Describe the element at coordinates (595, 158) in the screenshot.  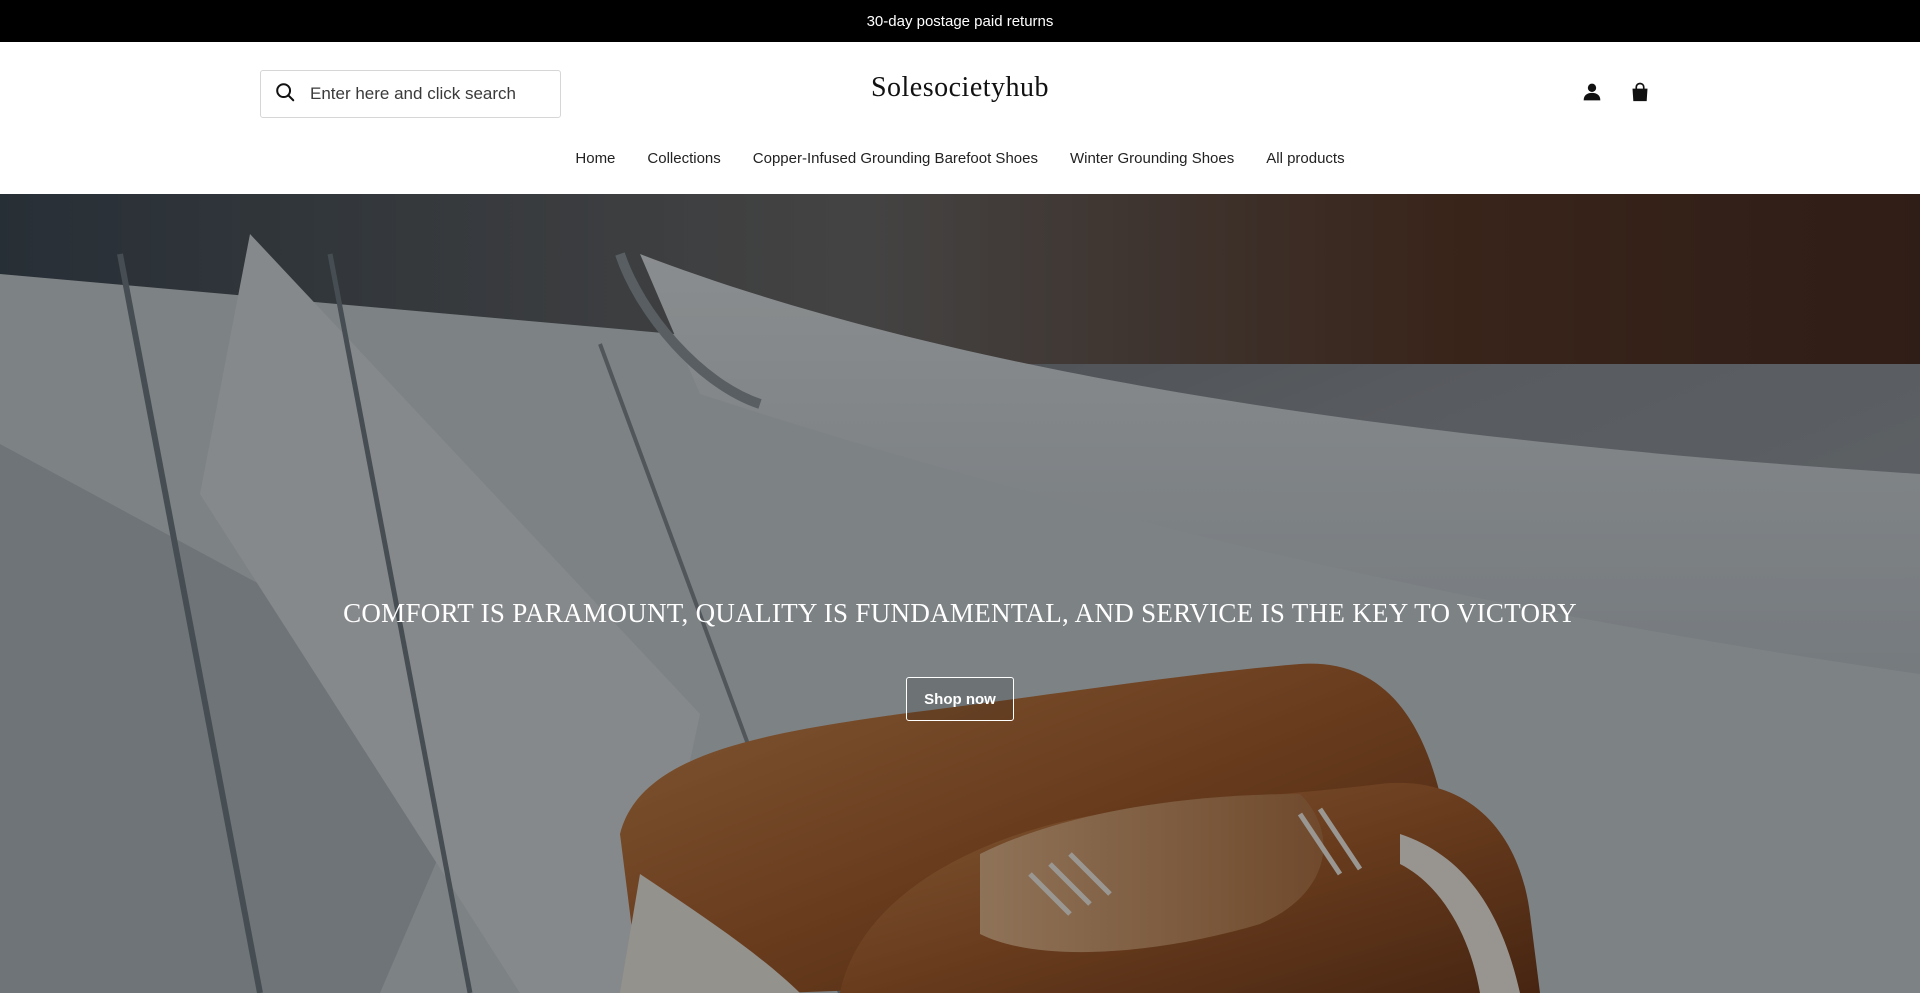
I see `nav-item-home: Home` at that location.